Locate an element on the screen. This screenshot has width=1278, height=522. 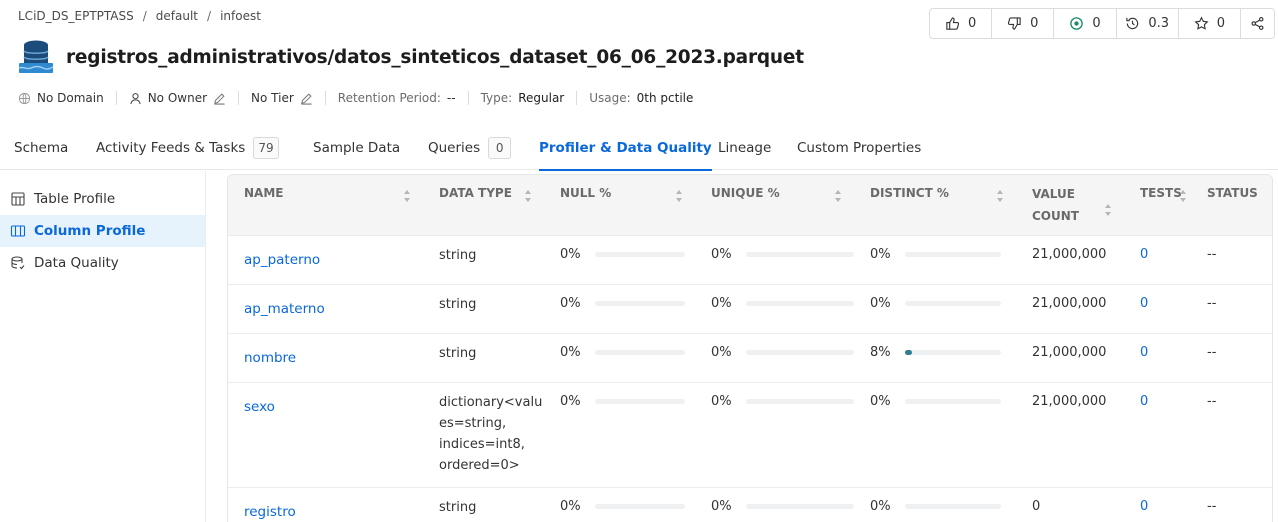
sidebar-item-data-quality: Data Quality is located at coordinates (102, 263).